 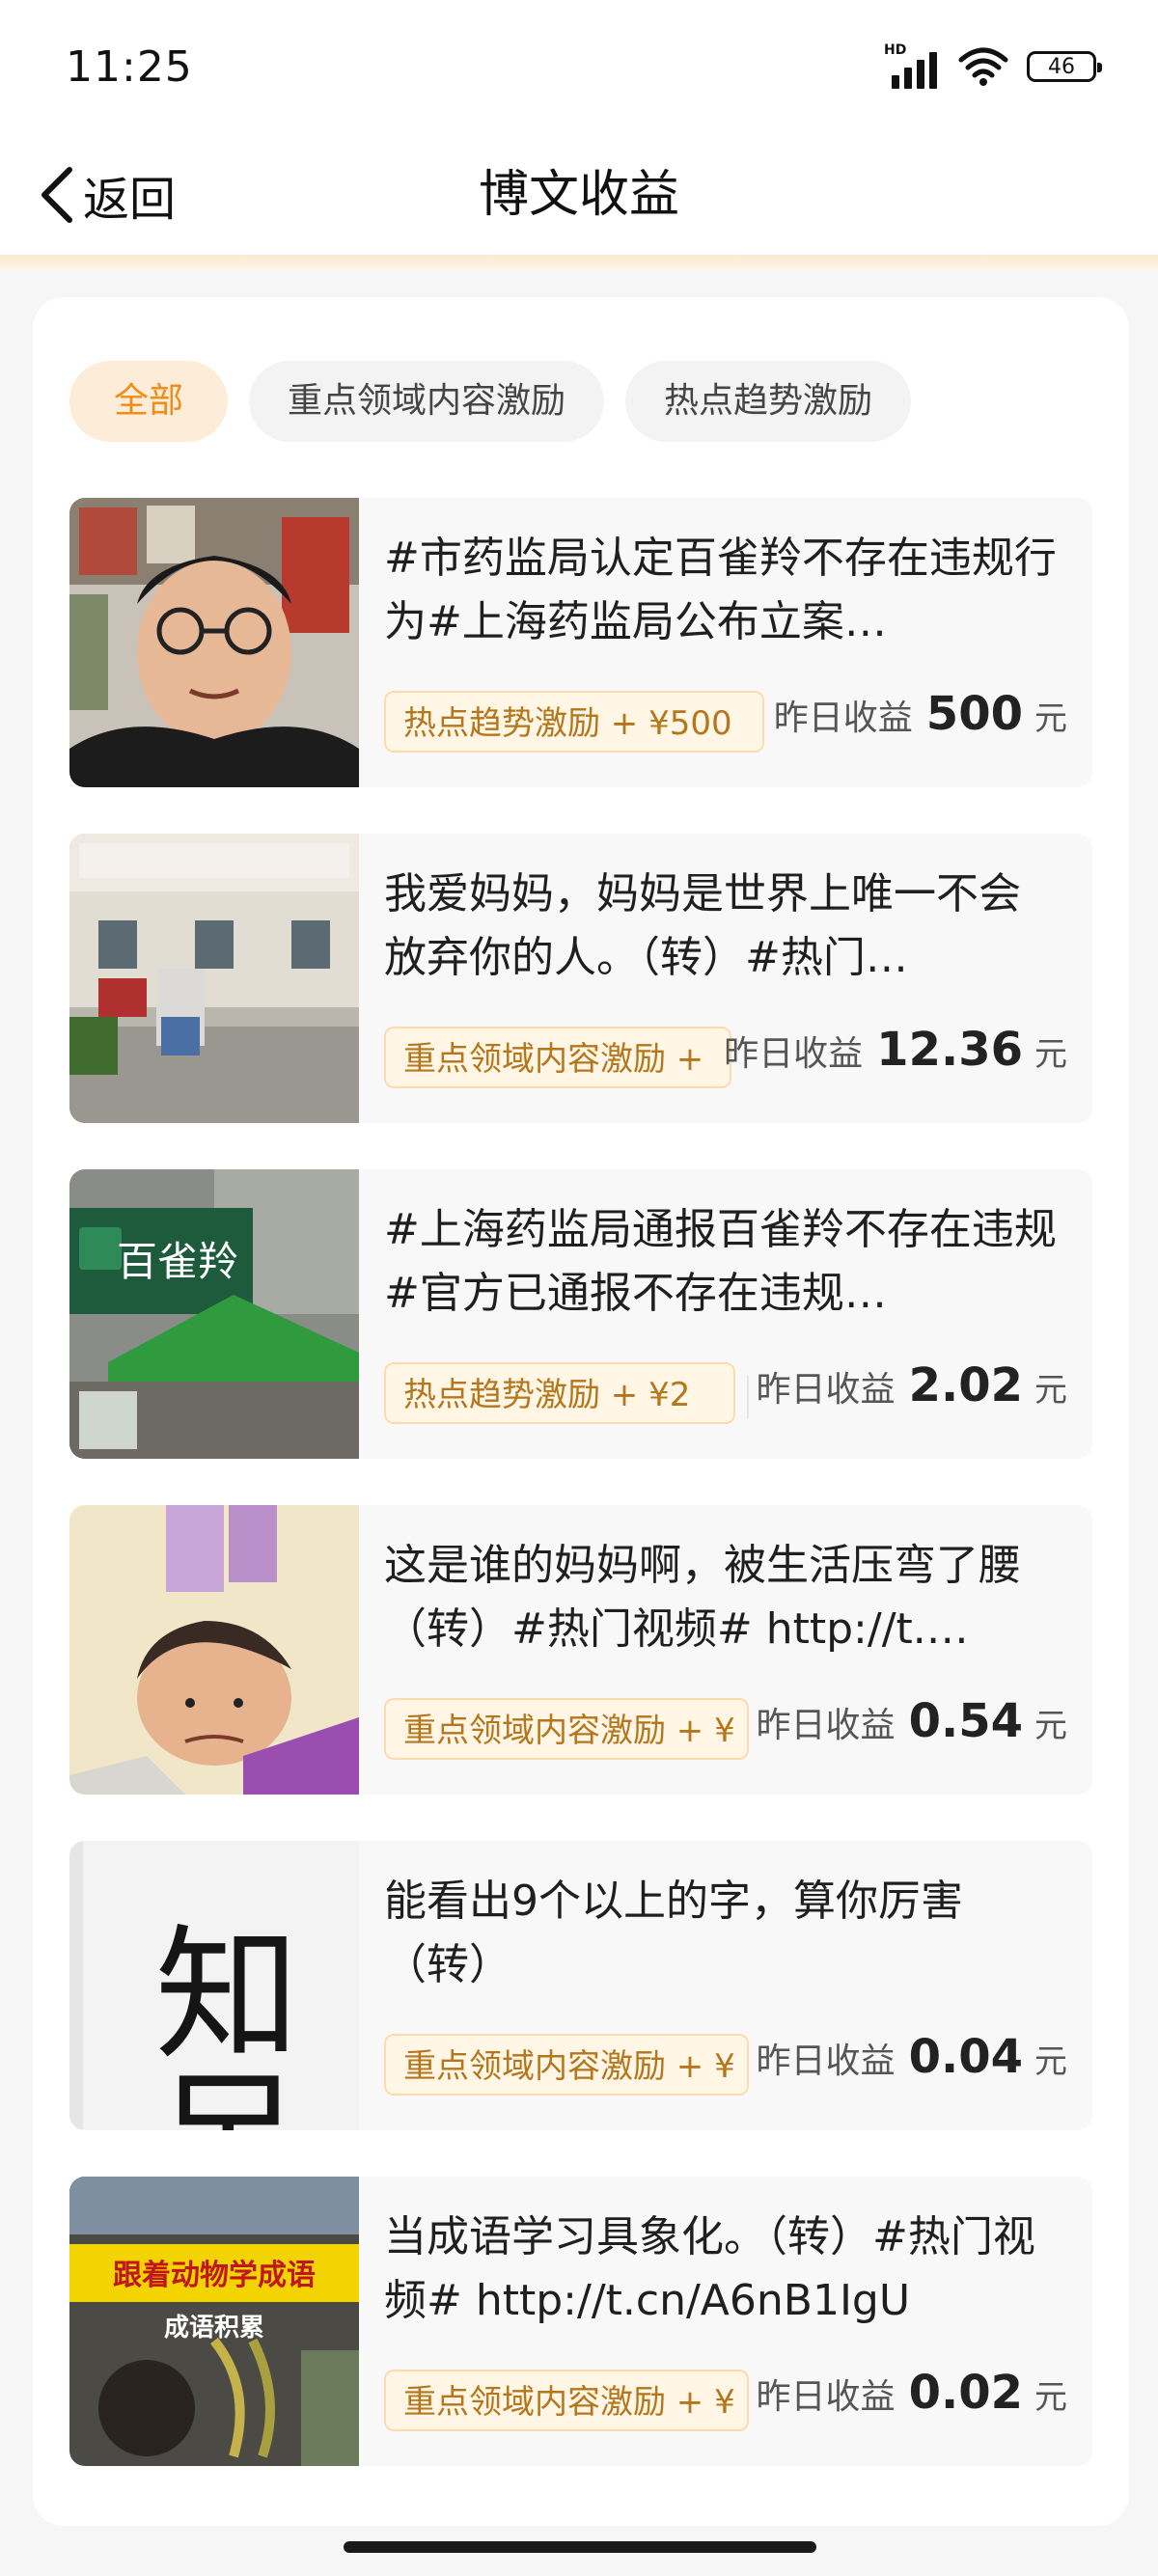 I want to click on header-divider, so click(x=579, y=263).